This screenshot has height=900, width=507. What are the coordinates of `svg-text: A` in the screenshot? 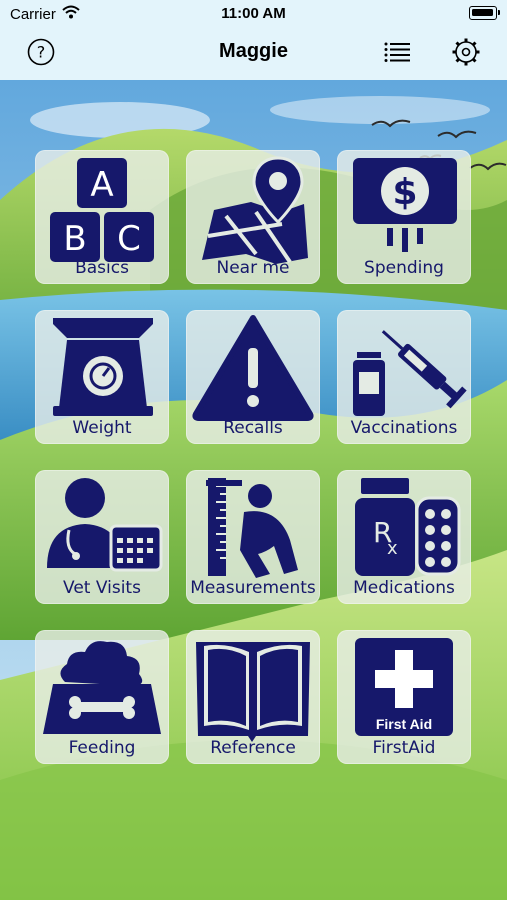 It's located at (101, 185).